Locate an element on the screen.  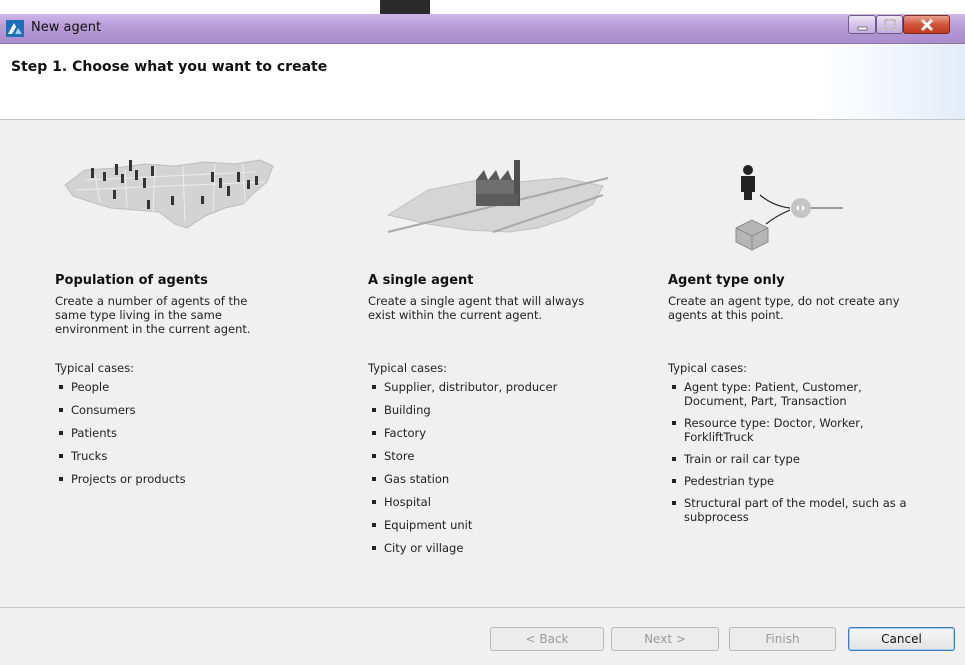
list-item-text: Gas station is located at coordinates (417, 479).